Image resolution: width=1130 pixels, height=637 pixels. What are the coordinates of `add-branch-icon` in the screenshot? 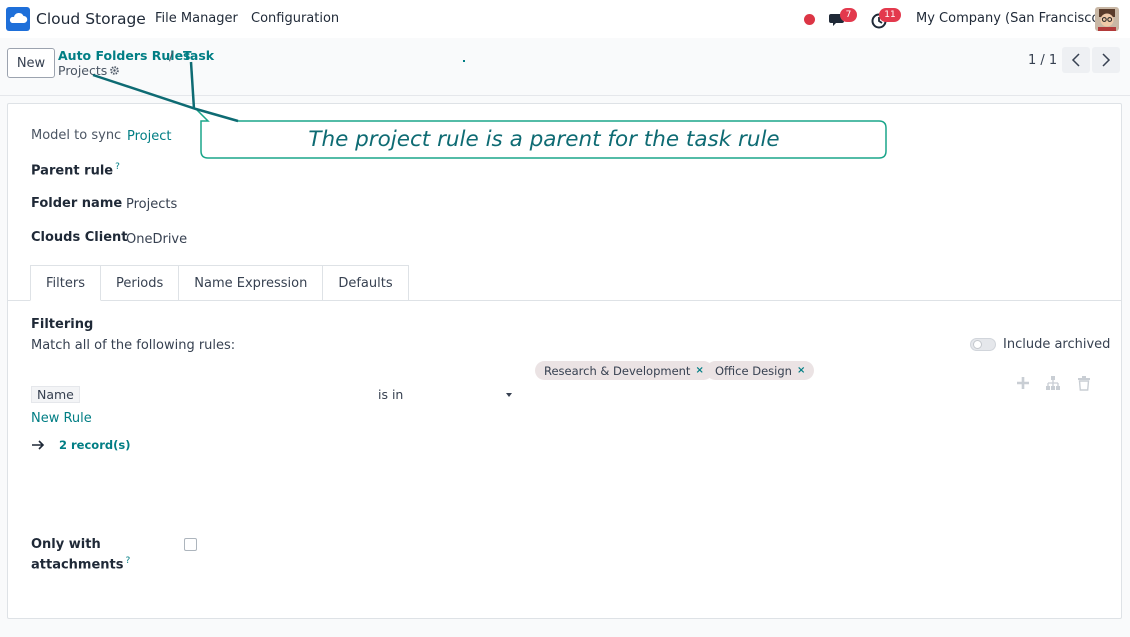 It's located at (1053, 383).